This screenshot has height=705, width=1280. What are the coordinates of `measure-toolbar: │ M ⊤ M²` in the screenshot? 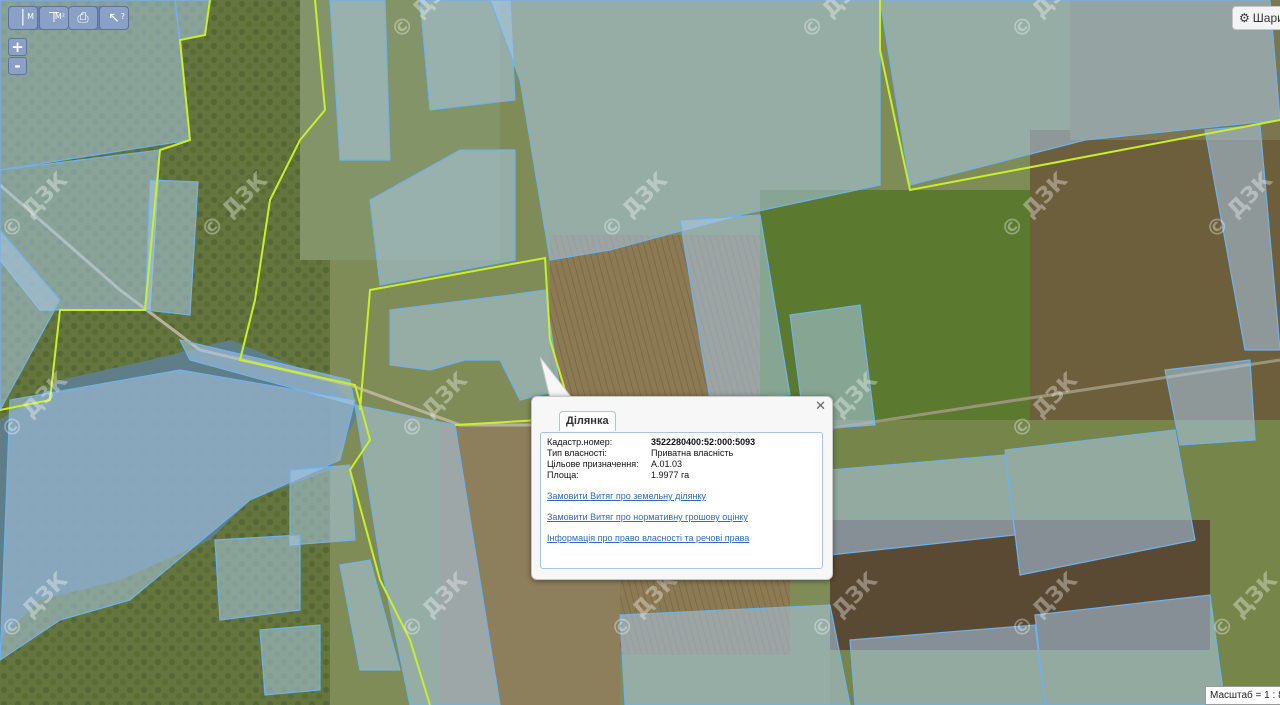 It's located at (38, 18).